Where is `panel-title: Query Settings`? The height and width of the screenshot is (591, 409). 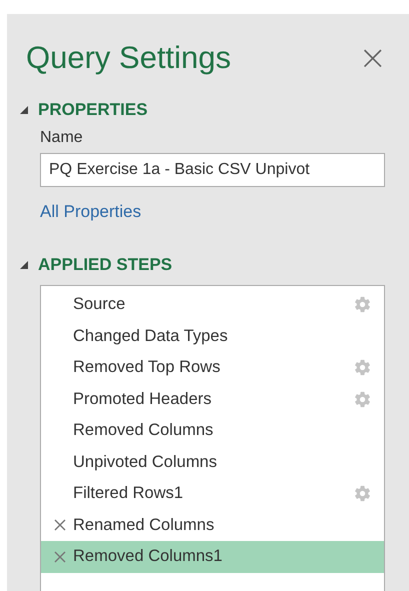
panel-title: Query Settings is located at coordinates (129, 58).